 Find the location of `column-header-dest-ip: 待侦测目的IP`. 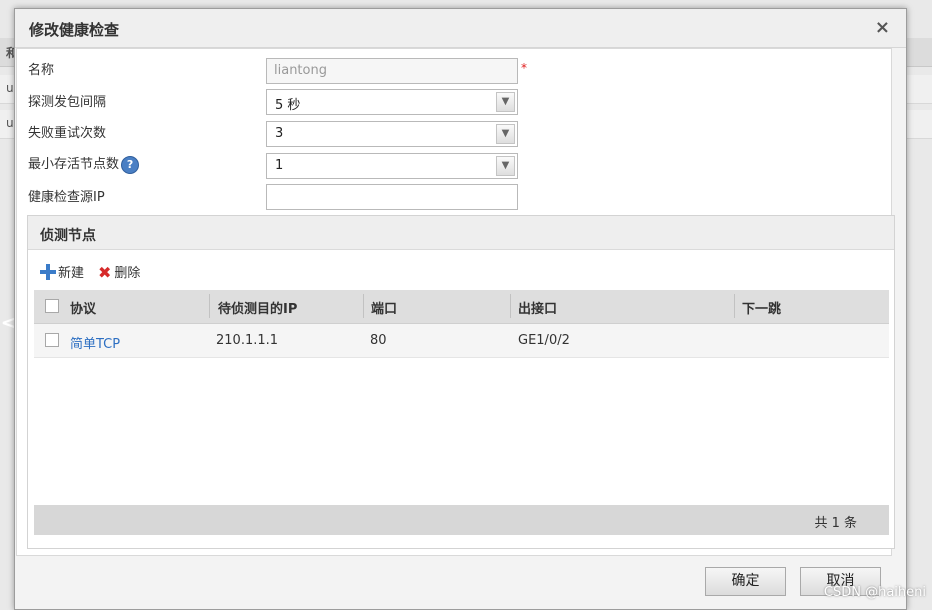

column-header-dest-ip: 待侦测目的IP is located at coordinates (257, 307).